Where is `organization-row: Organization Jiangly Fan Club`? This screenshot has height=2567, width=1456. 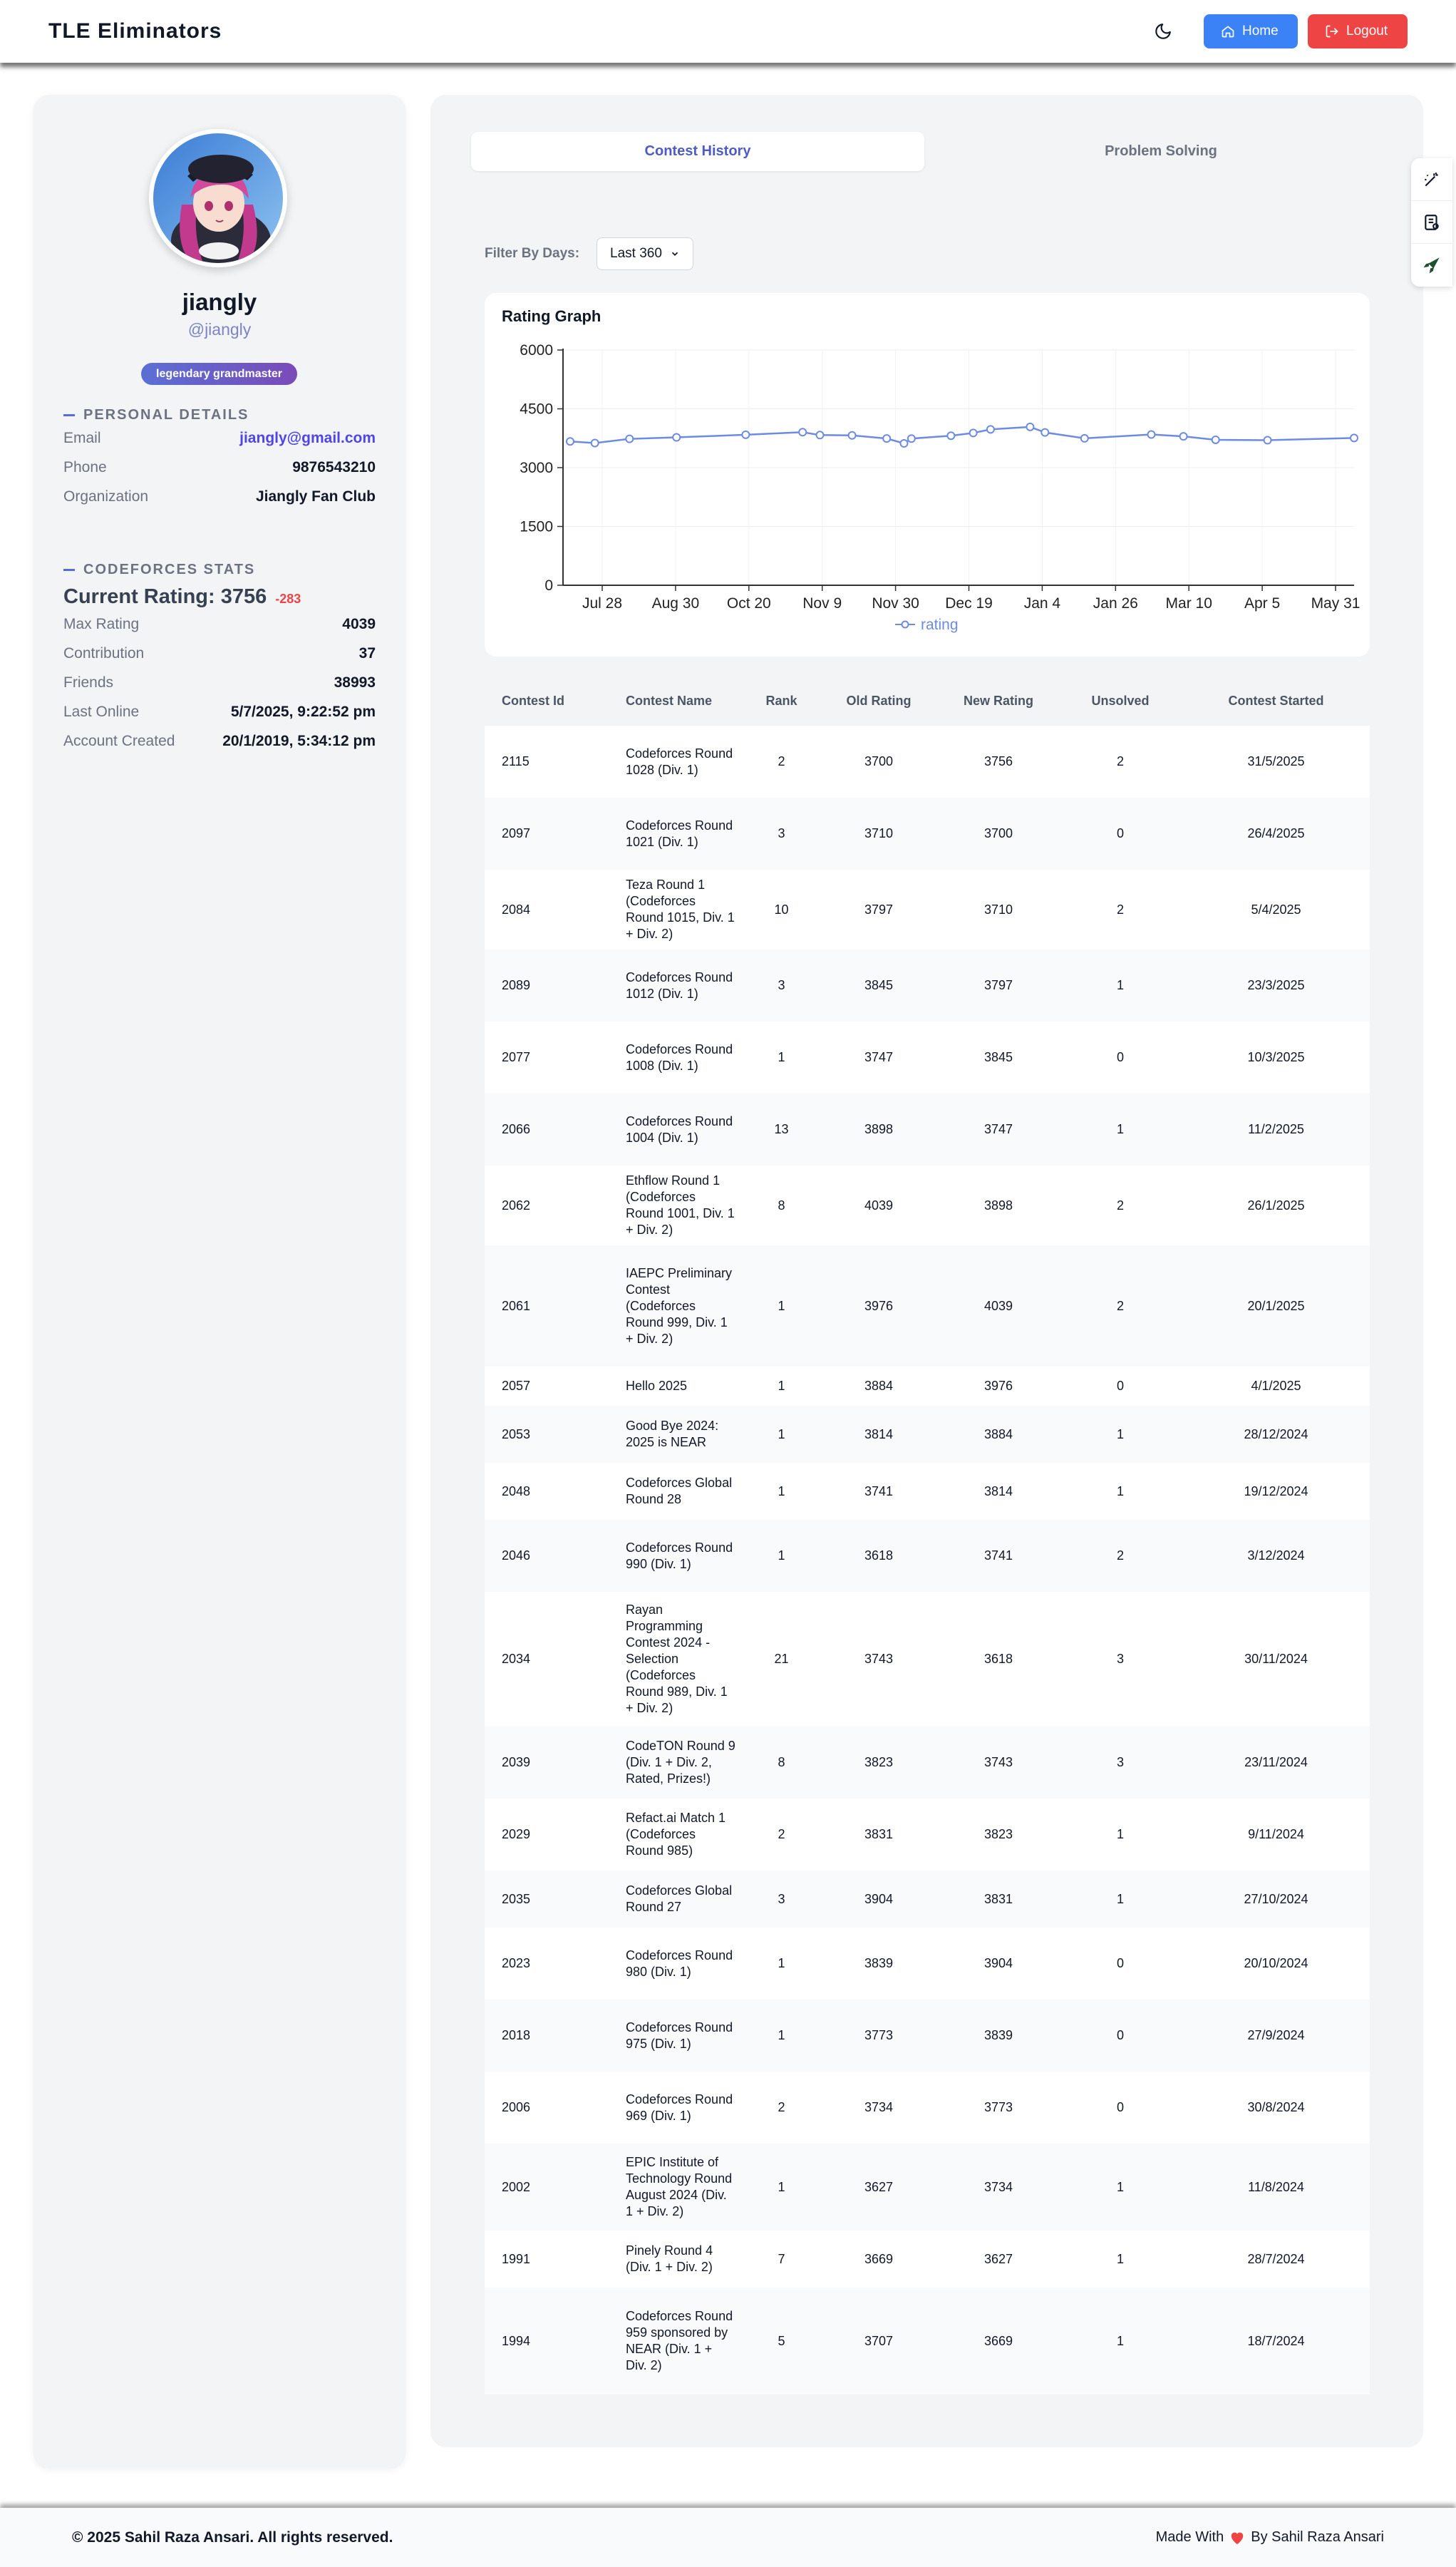 organization-row: Organization Jiangly Fan Club is located at coordinates (219, 496).